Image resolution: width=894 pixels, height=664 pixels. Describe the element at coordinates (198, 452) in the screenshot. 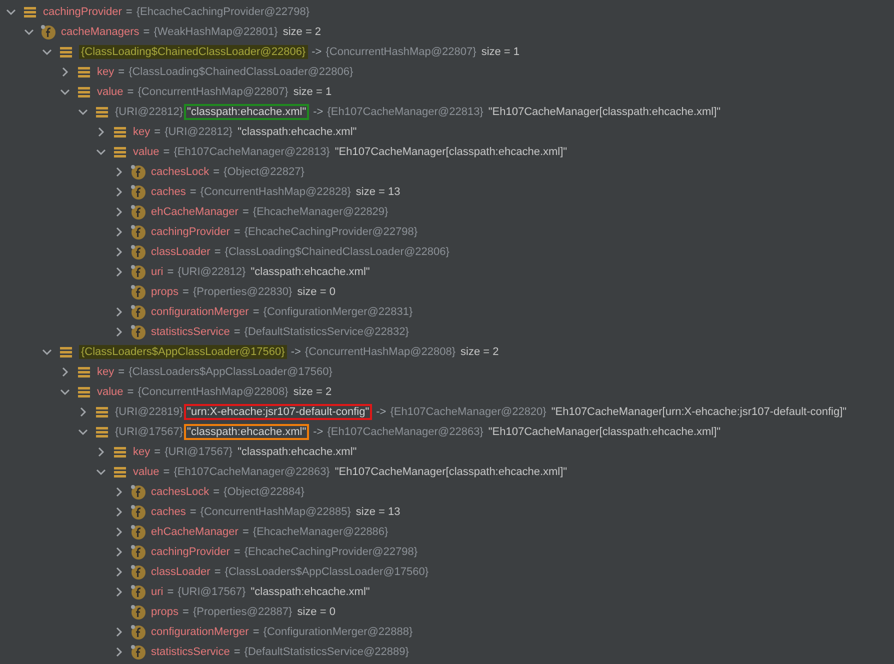

I see `object-reference: {URI@17567}` at that location.